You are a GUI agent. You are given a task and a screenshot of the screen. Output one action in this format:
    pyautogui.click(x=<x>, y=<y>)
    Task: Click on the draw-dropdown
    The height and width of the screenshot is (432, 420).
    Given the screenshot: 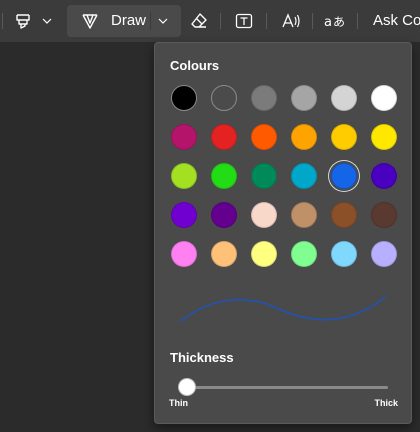 What is the action you would take?
    pyautogui.click(x=163, y=21)
    